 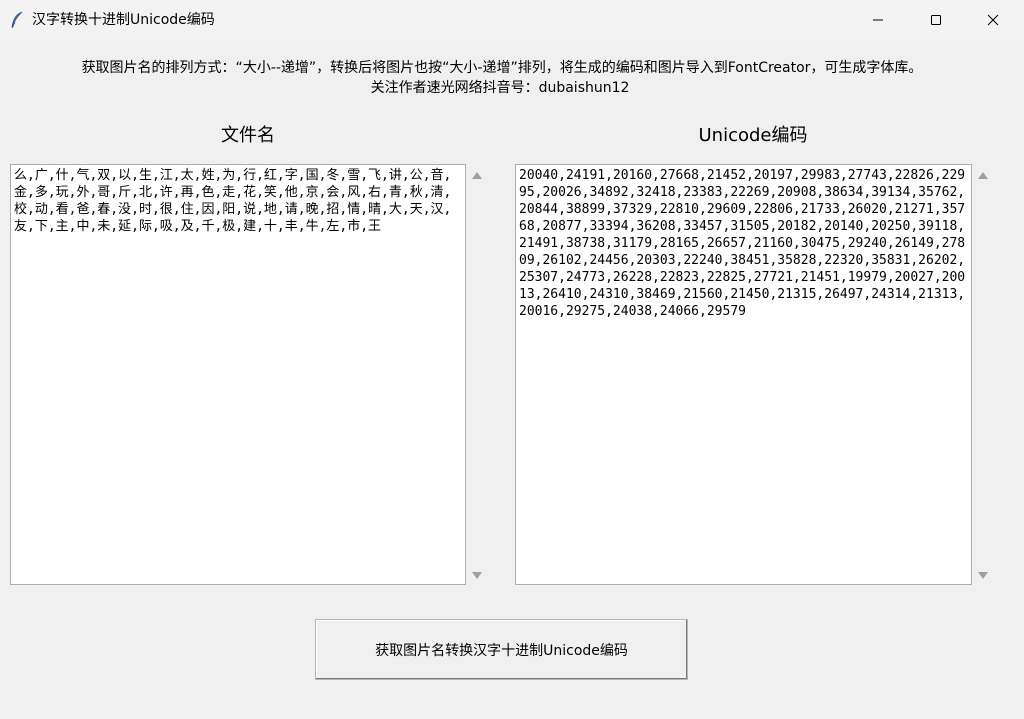 What do you see at coordinates (17, 20) in the screenshot?
I see `feather-icon` at bounding box center [17, 20].